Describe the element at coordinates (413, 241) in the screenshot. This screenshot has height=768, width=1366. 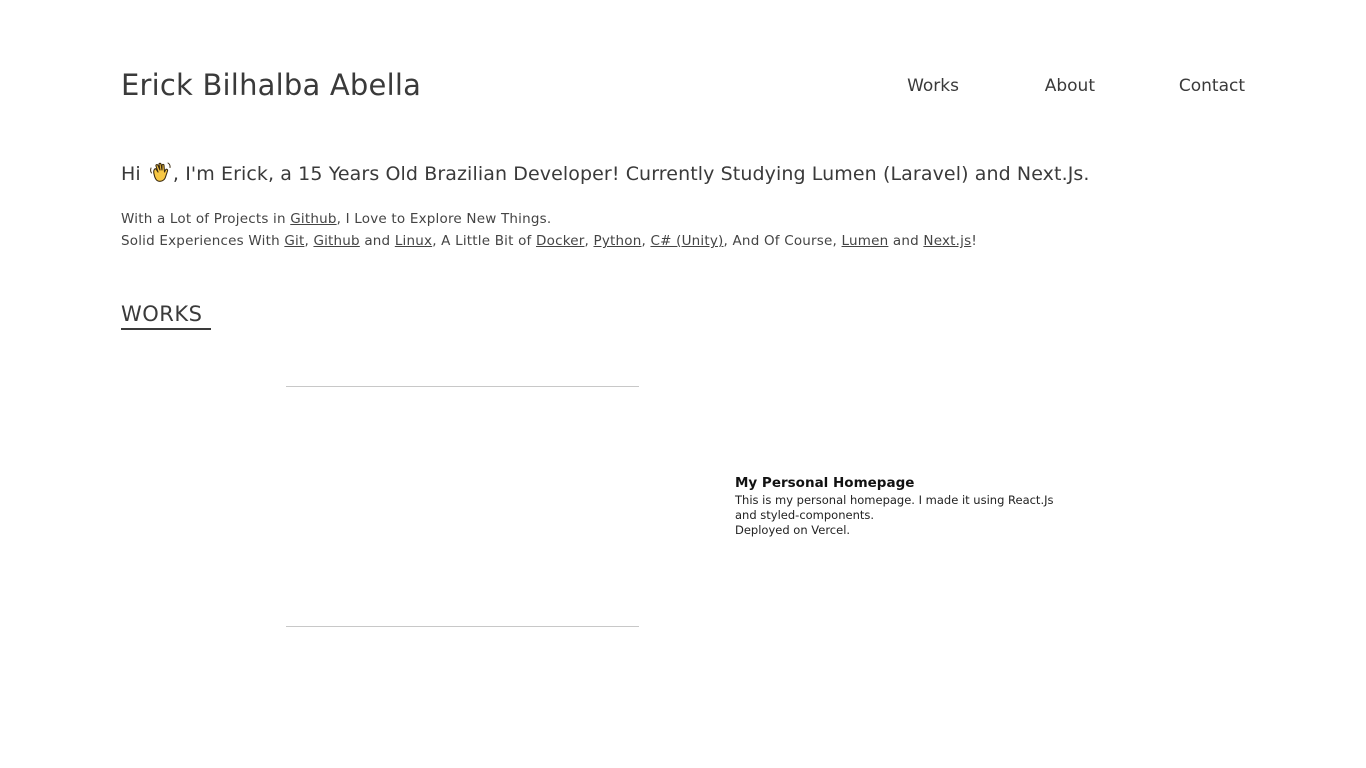
I see `linux-link: Linux` at that location.